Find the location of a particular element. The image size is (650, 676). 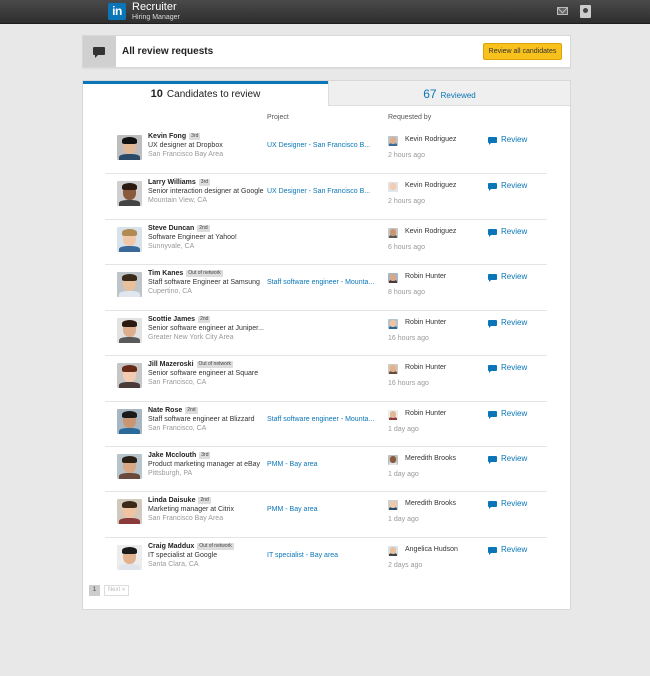

candidate-name-text: Kevin Fong is located at coordinates (167, 136).